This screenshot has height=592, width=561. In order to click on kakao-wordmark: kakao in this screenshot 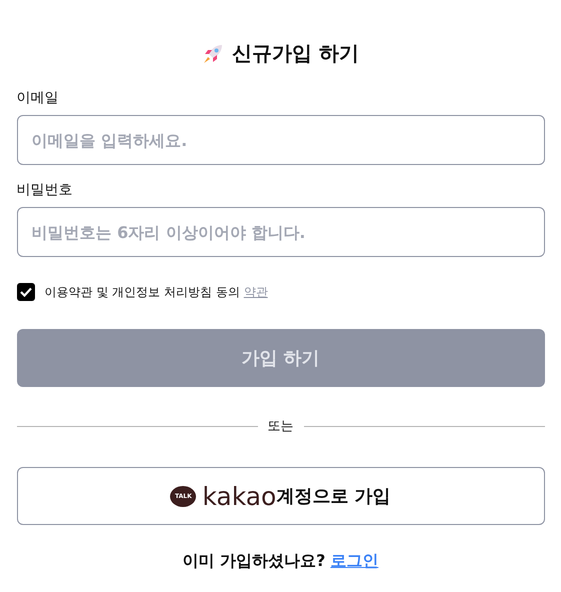, I will do `click(239, 496)`.